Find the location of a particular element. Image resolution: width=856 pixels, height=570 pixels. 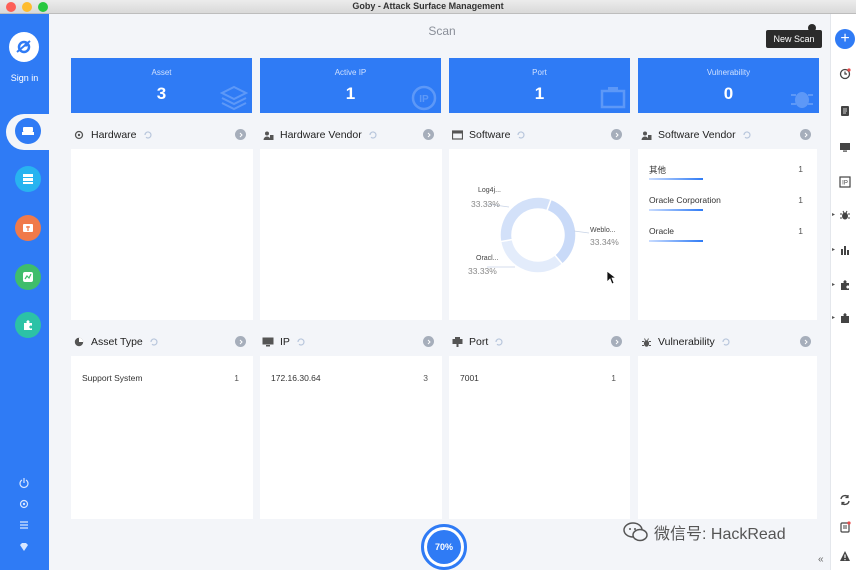

plugin-bug-icon is located at coordinates (845, 318).